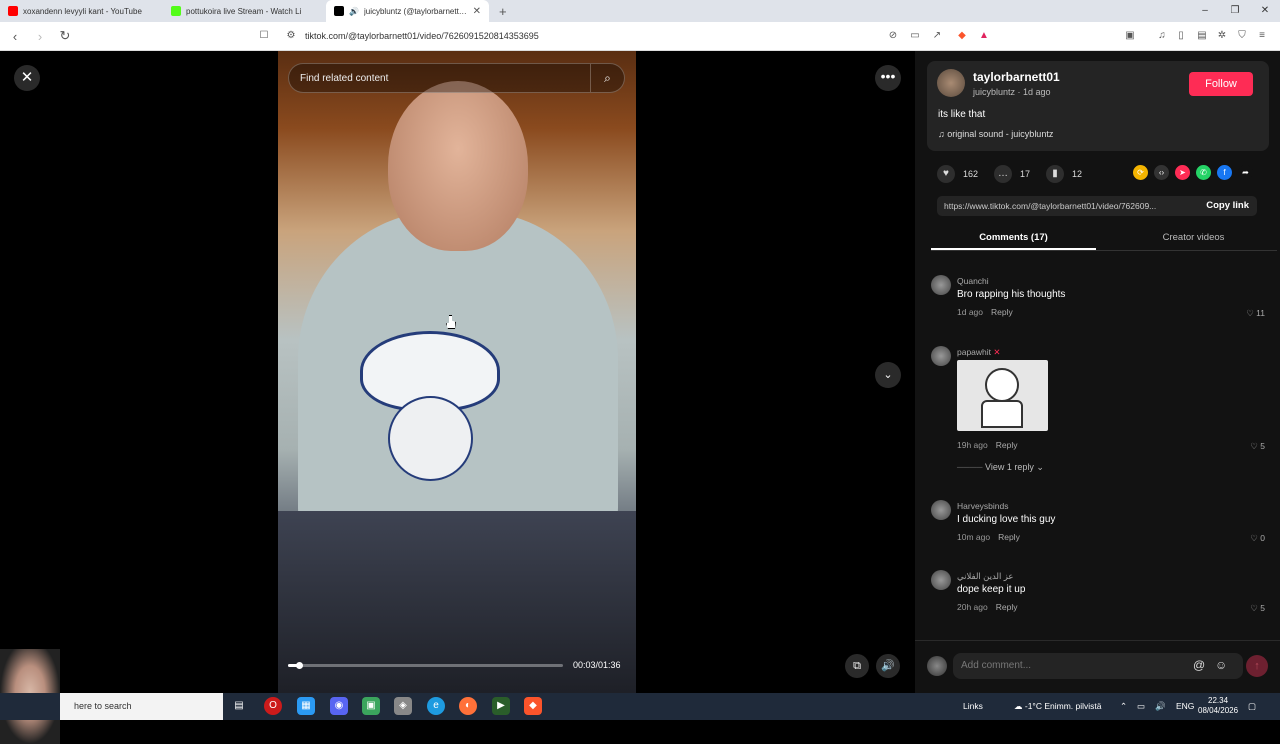  What do you see at coordinates (1221, 84) in the screenshot?
I see `follow-button: Follow` at bounding box center [1221, 84].